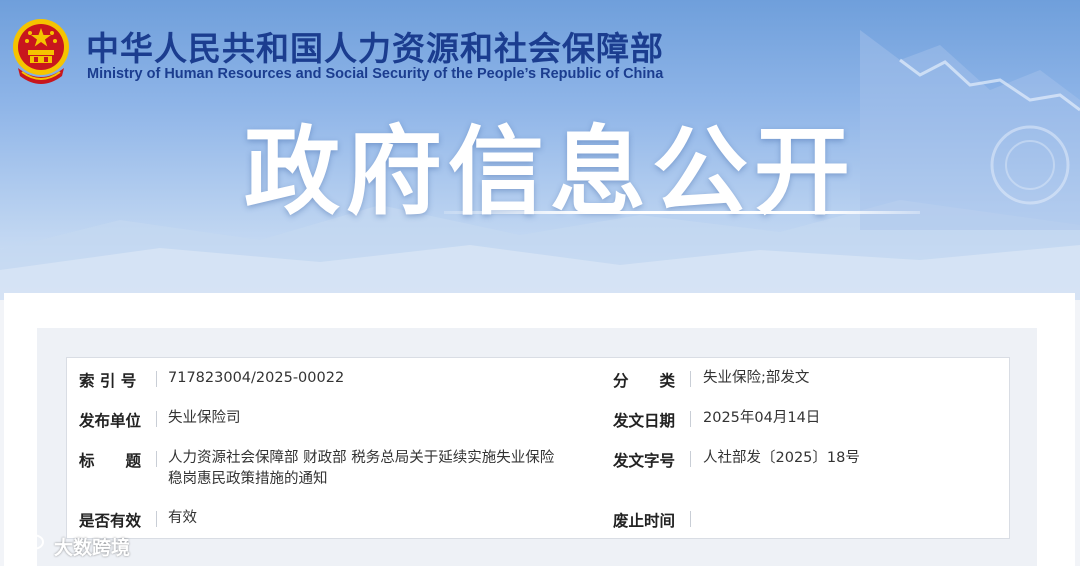 The image size is (1080, 566). Describe the element at coordinates (41, 51) in the screenshot. I see `national-emblem-icon` at that location.